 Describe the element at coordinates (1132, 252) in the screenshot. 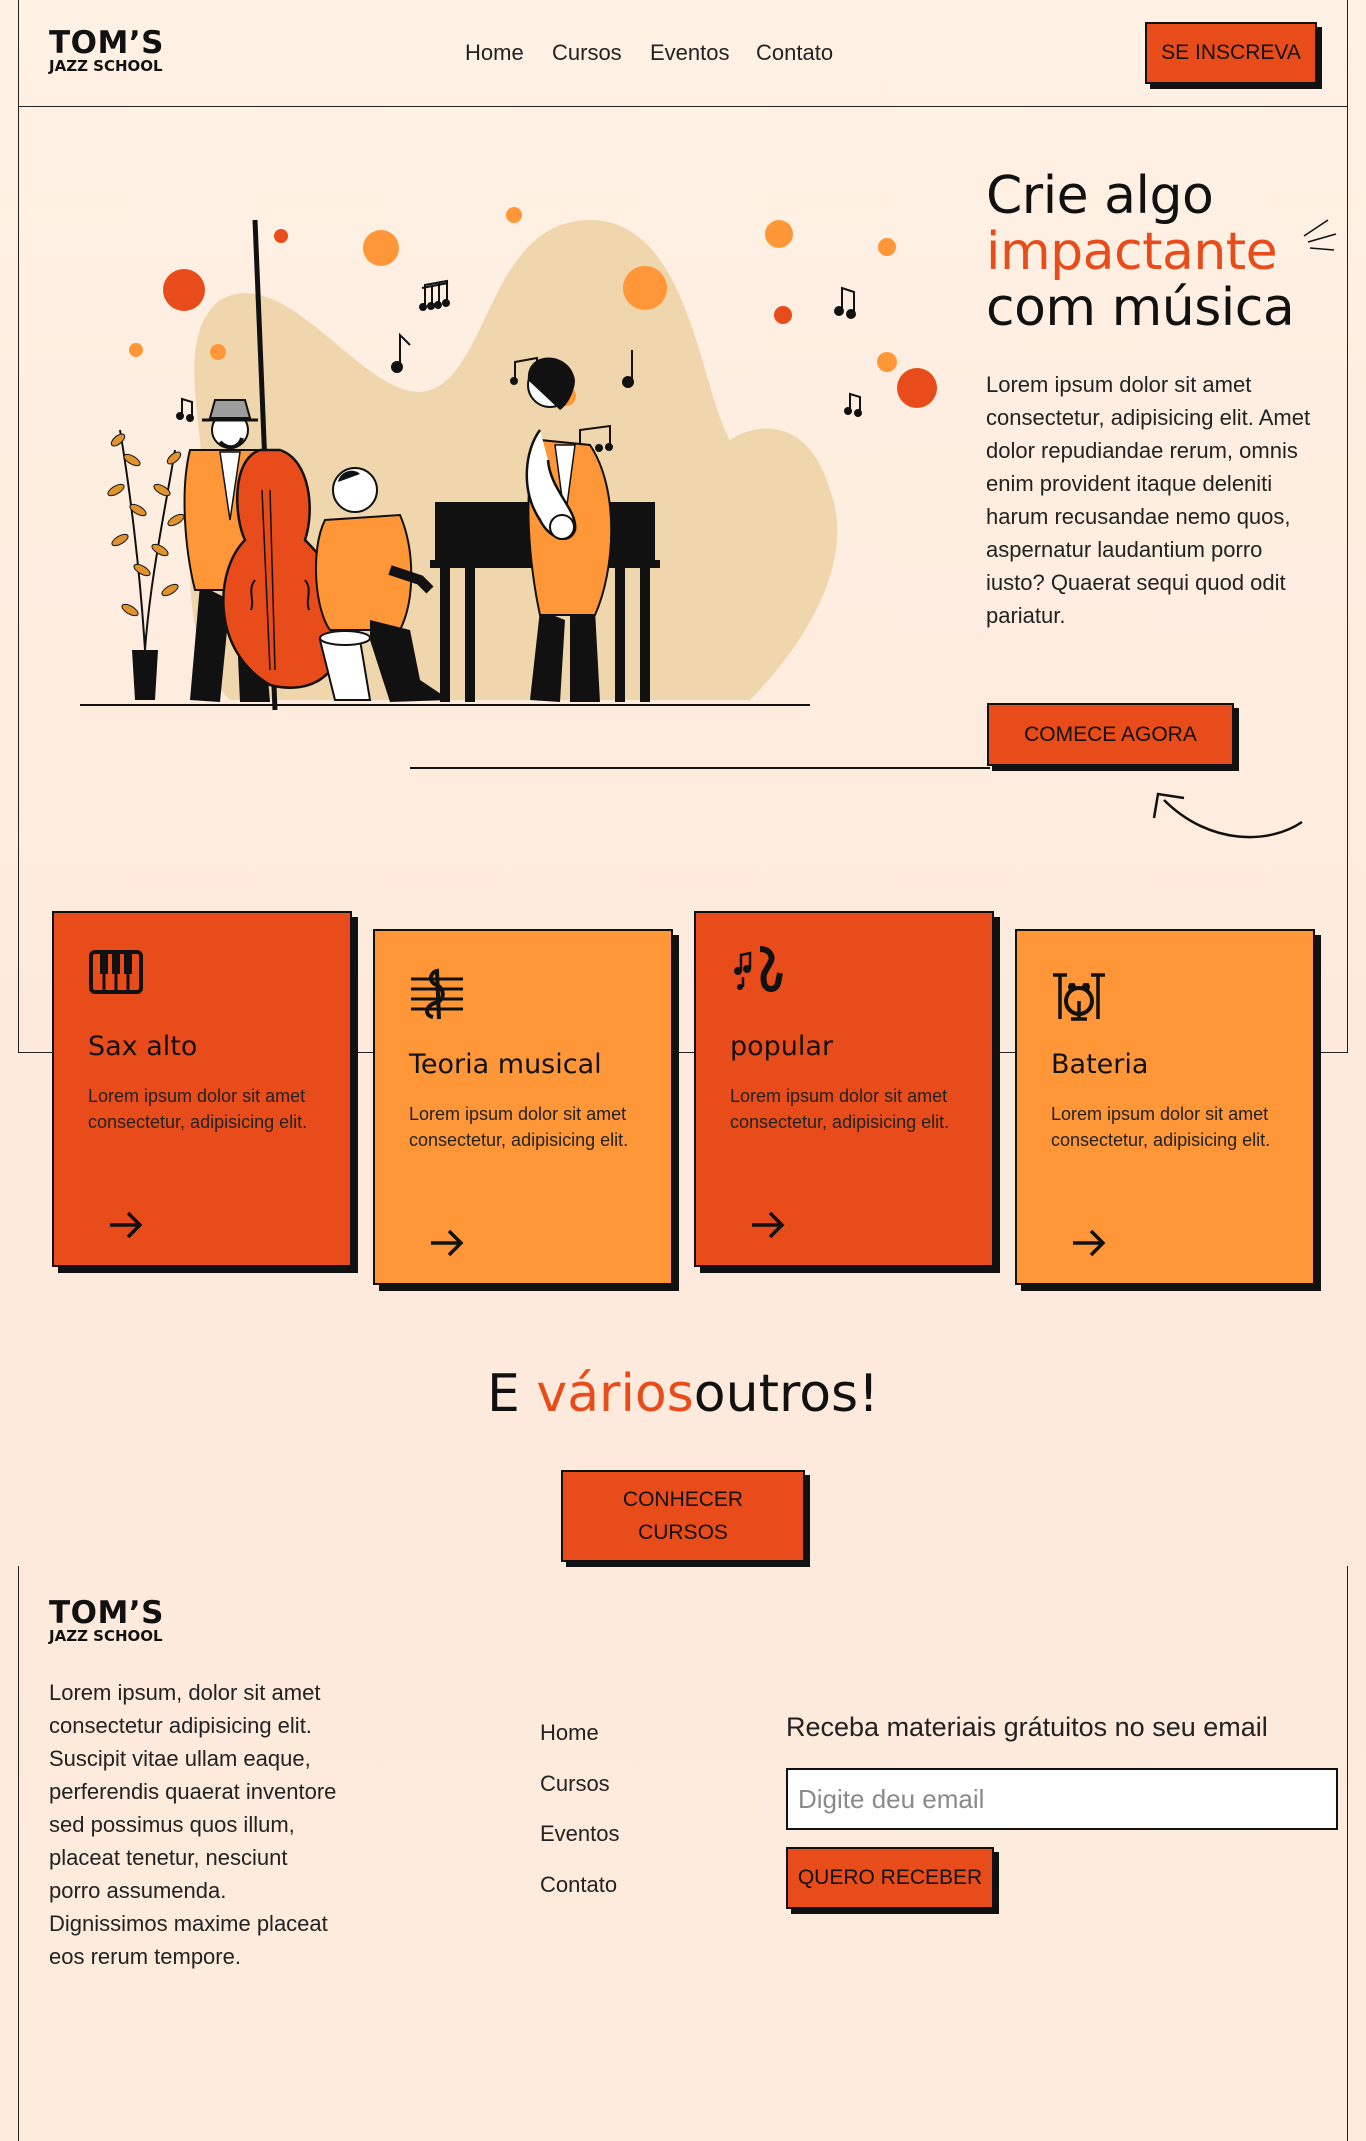

I see `hero-title-accent: impactante` at that location.